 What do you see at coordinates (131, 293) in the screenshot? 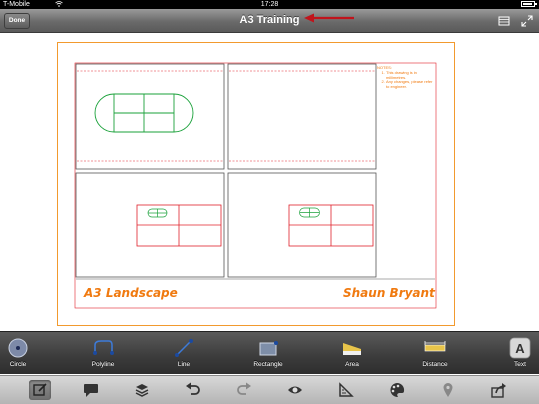
I see `title-left: A3 Landscape` at bounding box center [131, 293].